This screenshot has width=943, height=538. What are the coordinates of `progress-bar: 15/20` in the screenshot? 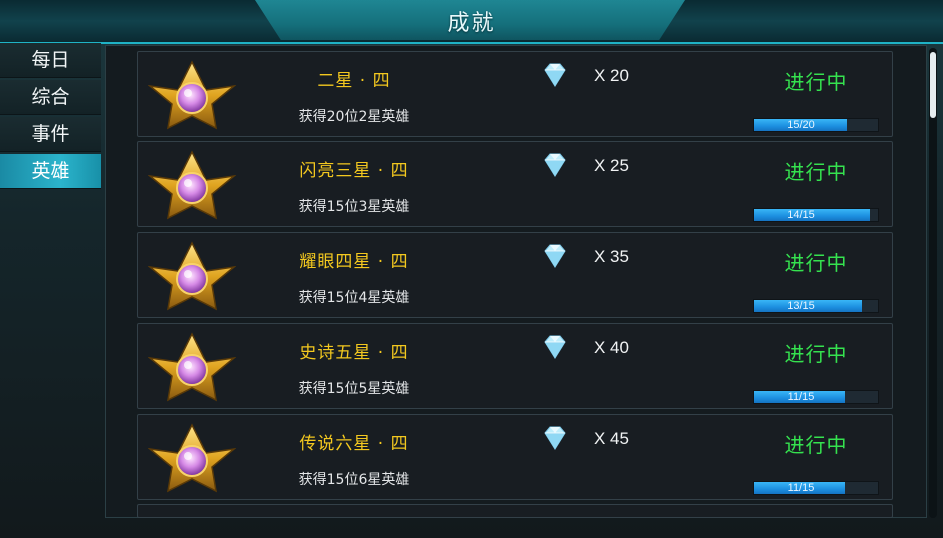 It's located at (816, 125).